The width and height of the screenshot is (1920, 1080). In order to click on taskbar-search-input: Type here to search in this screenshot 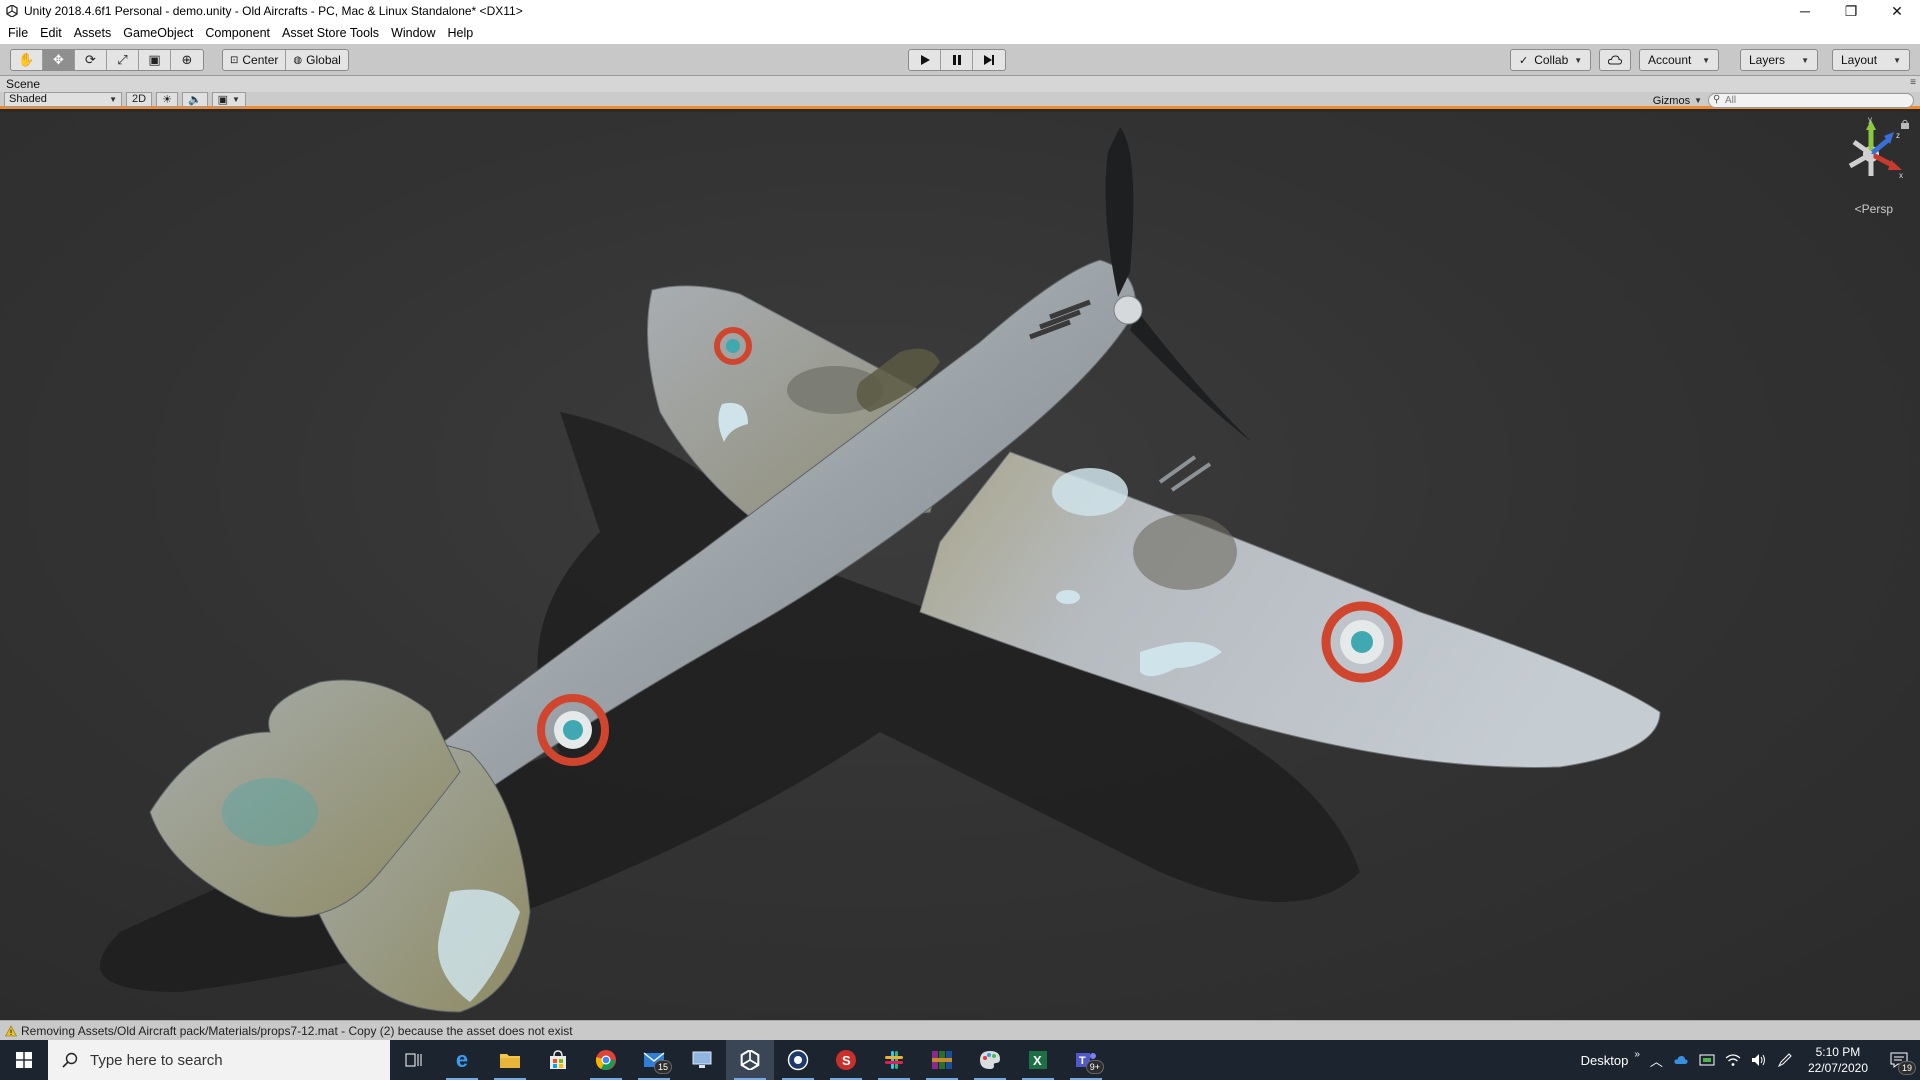, I will do `click(219, 1060)`.